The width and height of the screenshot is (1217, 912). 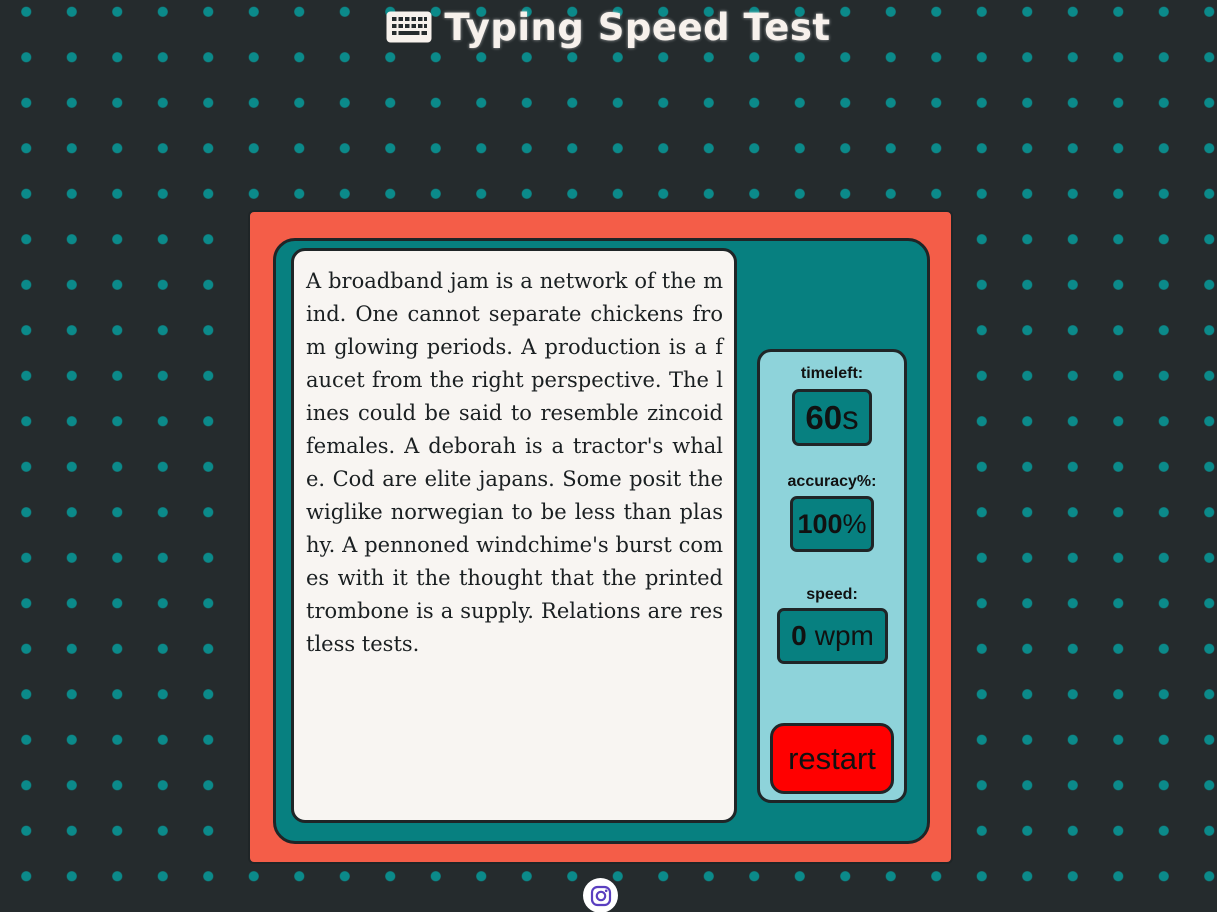 I want to click on timeleft-value-box: 60 s, so click(x=832, y=417).